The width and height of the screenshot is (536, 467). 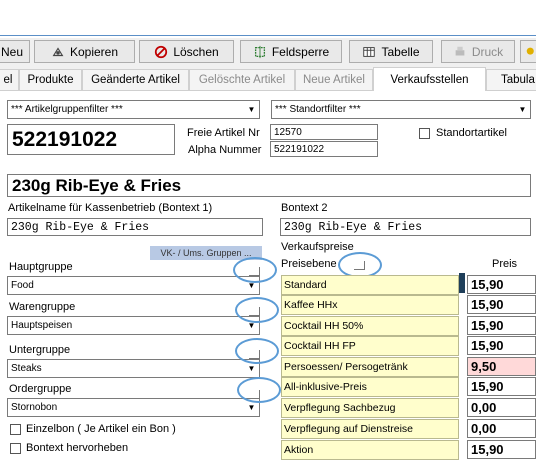 What do you see at coordinates (505, 264) in the screenshot?
I see `price-header: Preis` at bounding box center [505, 264].